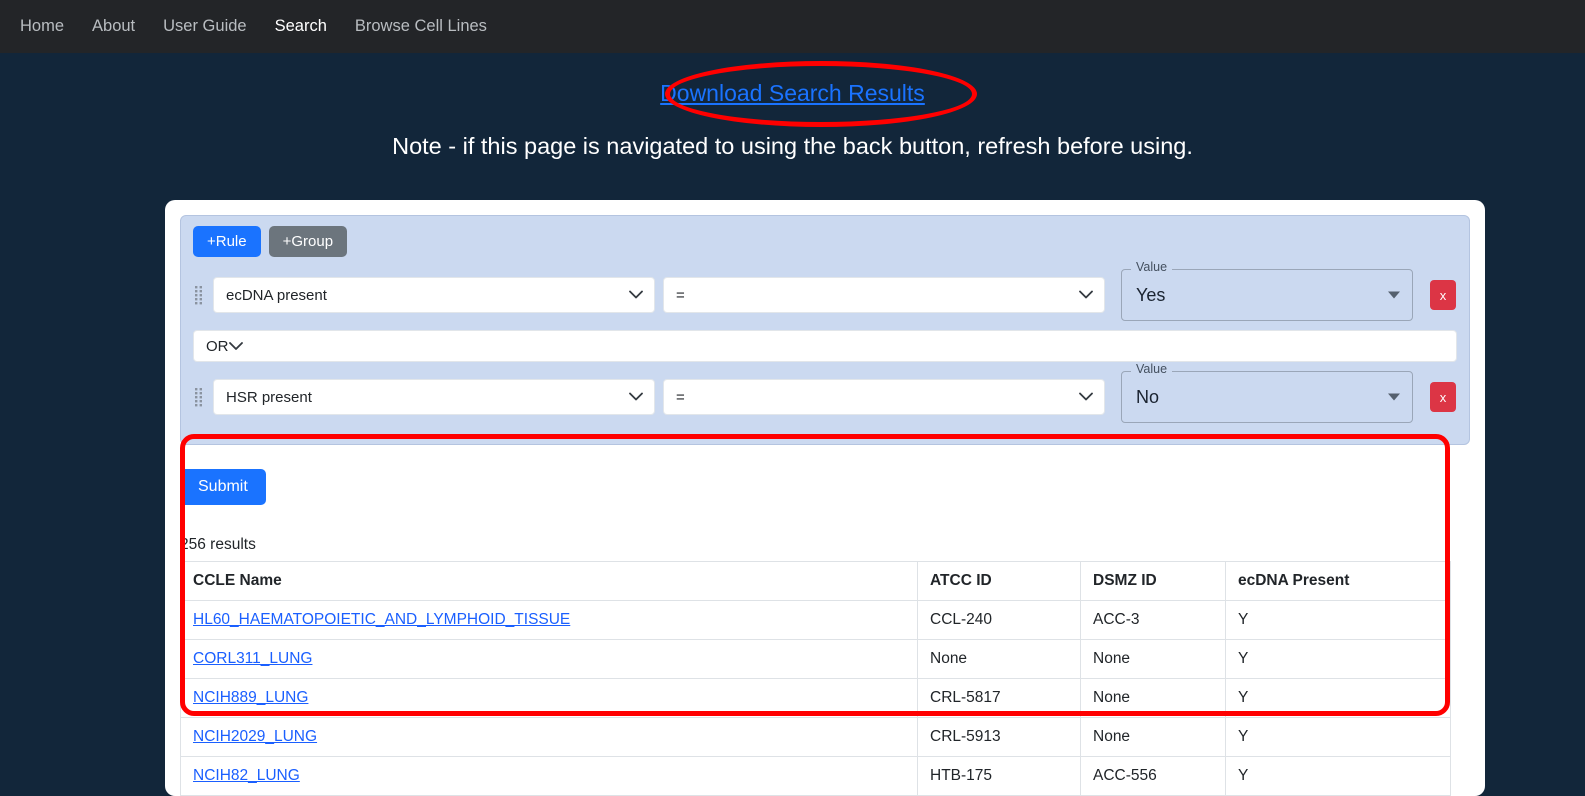 The image size is (1585, 796). Describe the element at coordinates (1153, 776) in the screenshot. I see `cell-dsmz-id: ACC-556` at that location.